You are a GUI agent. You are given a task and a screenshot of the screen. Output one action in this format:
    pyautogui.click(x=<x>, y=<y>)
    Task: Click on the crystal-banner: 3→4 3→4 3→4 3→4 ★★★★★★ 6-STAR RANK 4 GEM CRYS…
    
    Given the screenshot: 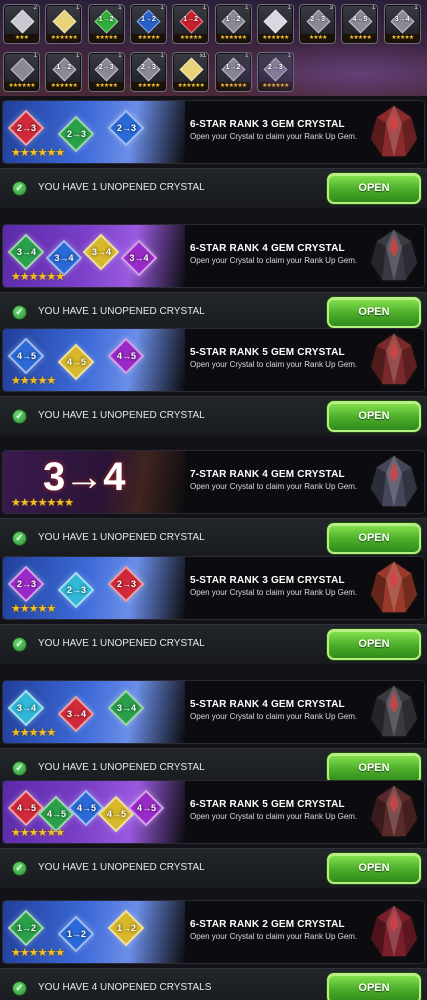 What is the action you would take?
    pyautogui.click(x=213, y=256)
    